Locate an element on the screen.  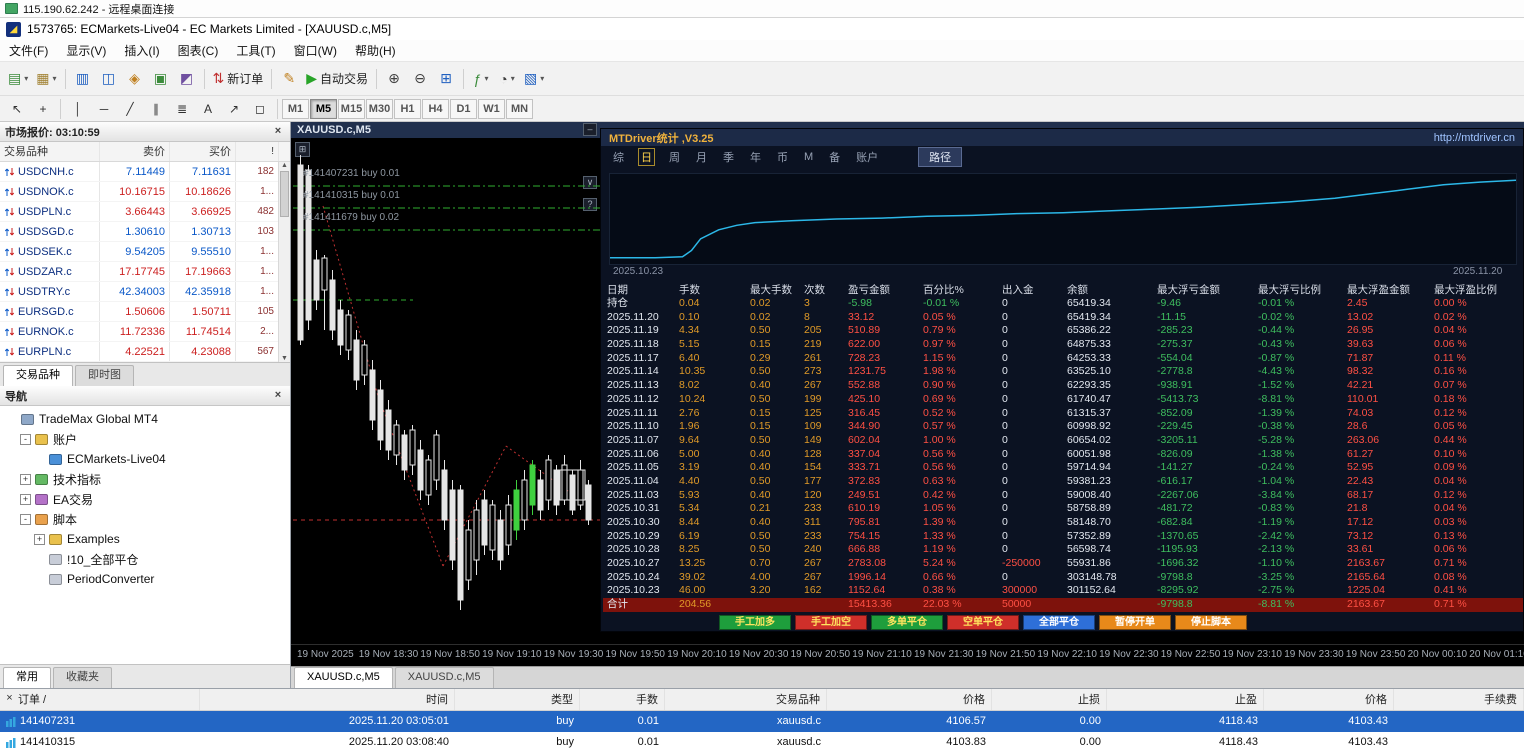
timeframe-m1: M1 is located at coordinates (295, 108).